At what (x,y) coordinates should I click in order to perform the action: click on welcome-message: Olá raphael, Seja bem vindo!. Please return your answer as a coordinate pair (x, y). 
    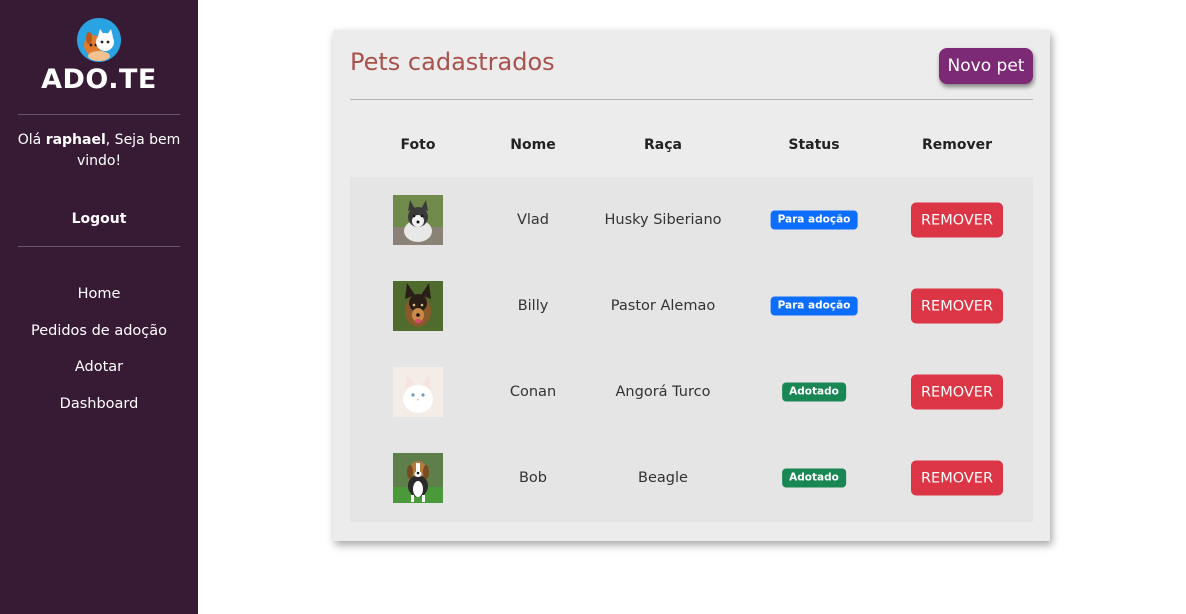
    Looking at the image, I should click on (99, 151).